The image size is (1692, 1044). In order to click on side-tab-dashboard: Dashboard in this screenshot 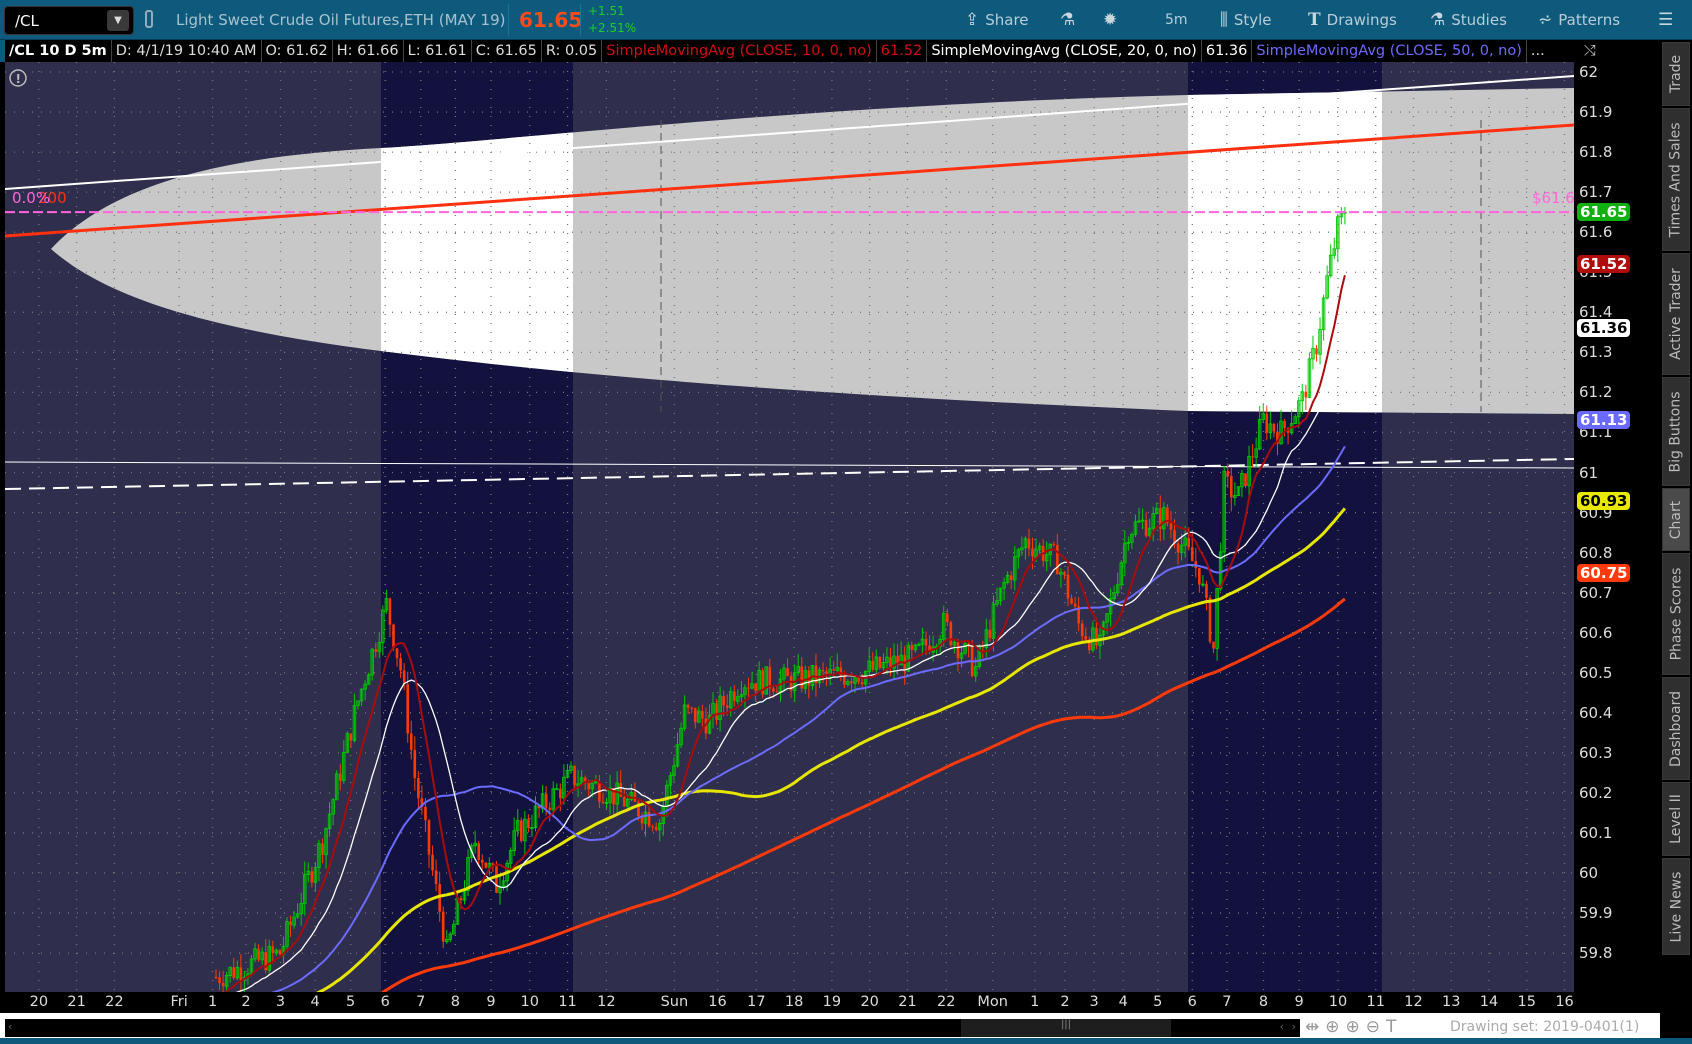, I will do `click(1676, 728)`.